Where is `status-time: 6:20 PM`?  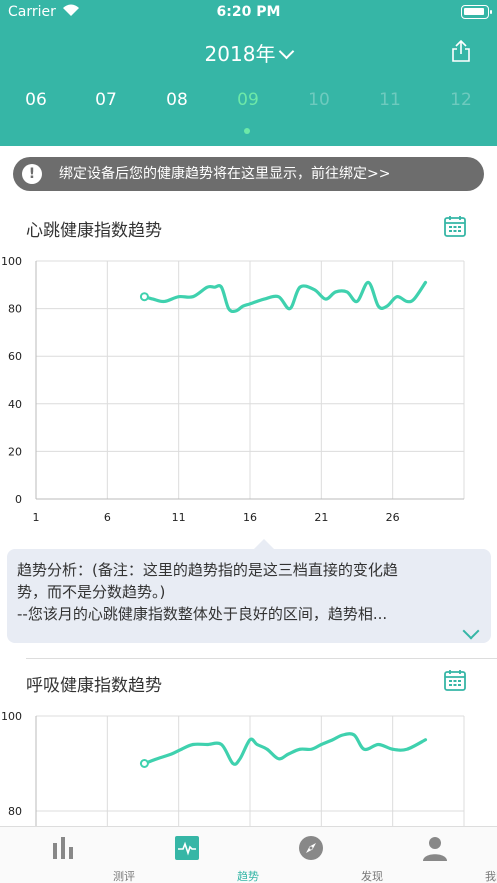 status-time: 6:20 PM is located at coordinates (248, 12).